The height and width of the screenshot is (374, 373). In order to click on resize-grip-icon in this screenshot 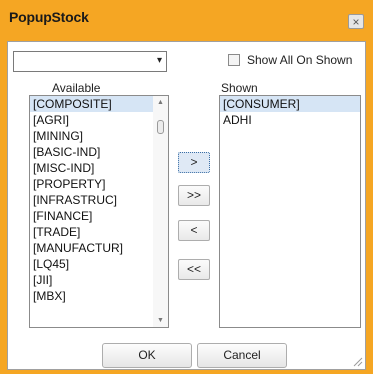, I will do `click(357, 361)`.